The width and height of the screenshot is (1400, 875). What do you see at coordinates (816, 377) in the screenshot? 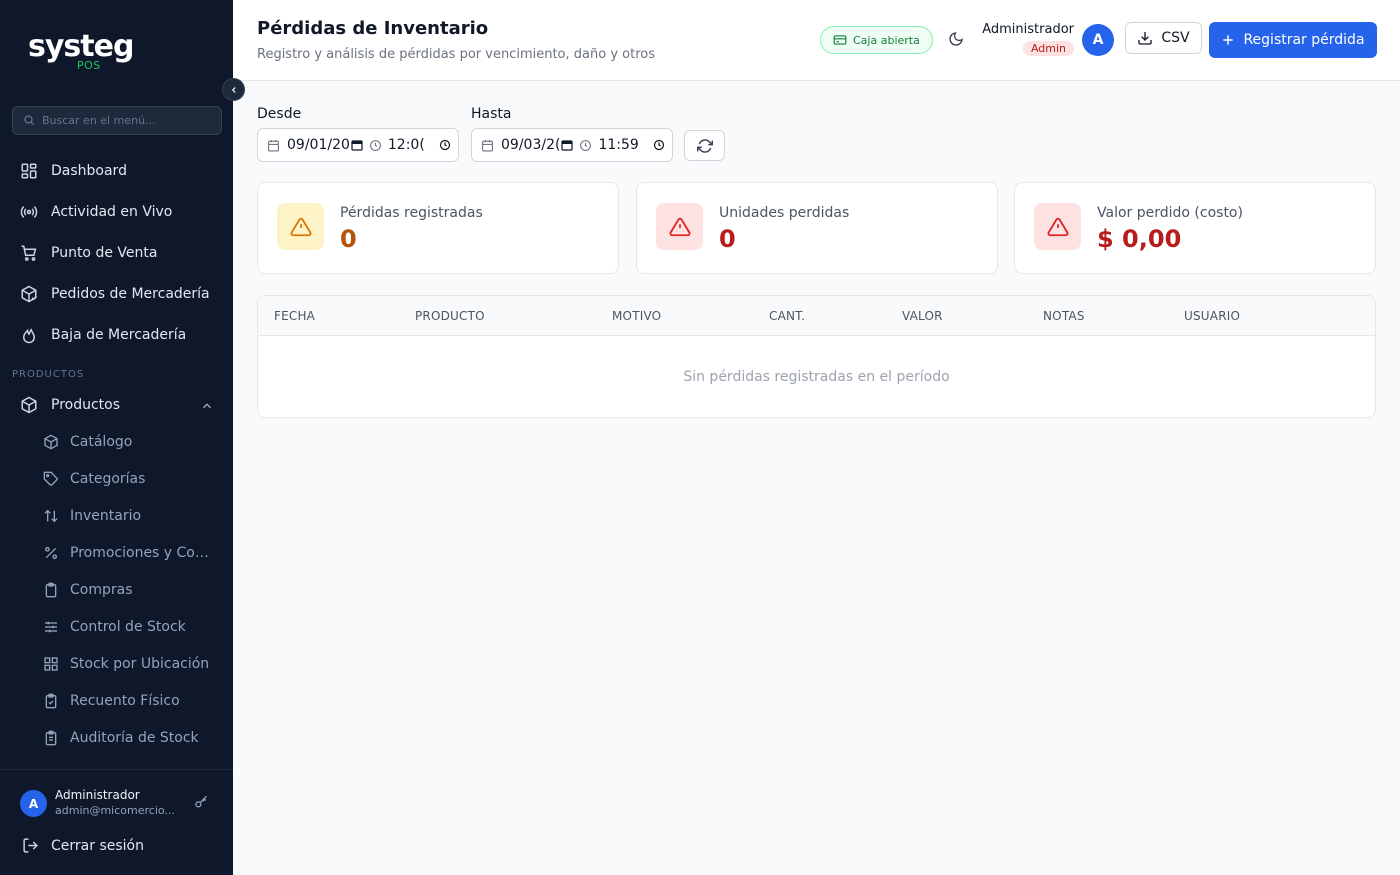
I see `table-empty-message: Sin pérdidas registradas en el período` at bounding box center [816, 377].